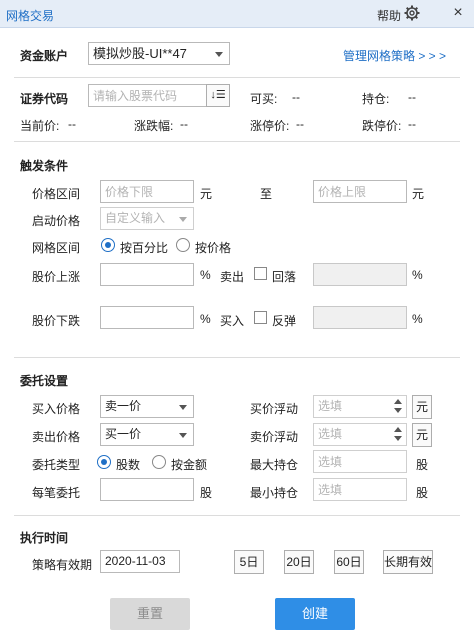  Describe the element at coordinates (128, 464) in the screenshot. I see `by-shares-label: 股数` at that location.